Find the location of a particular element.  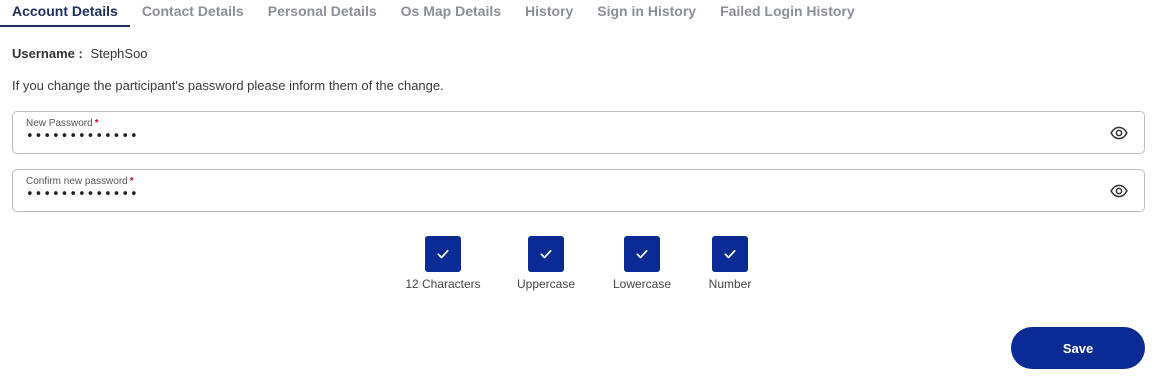

requirement-number: Number is located at coordinates (730, 263).